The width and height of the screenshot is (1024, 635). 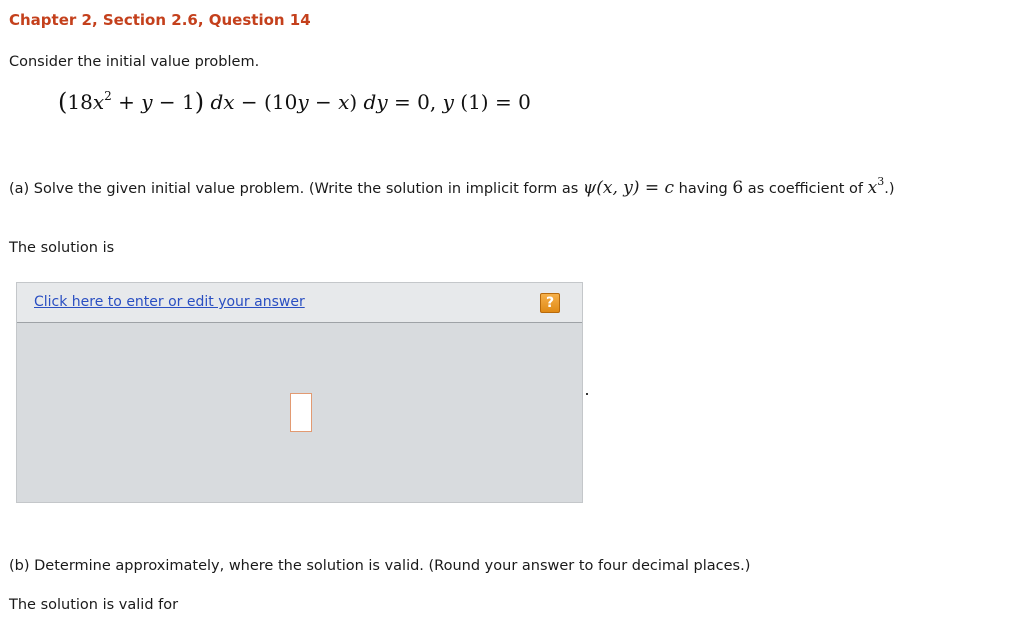 I want to click on valid-label: The solution is valid for, so click(x=94, y=605).